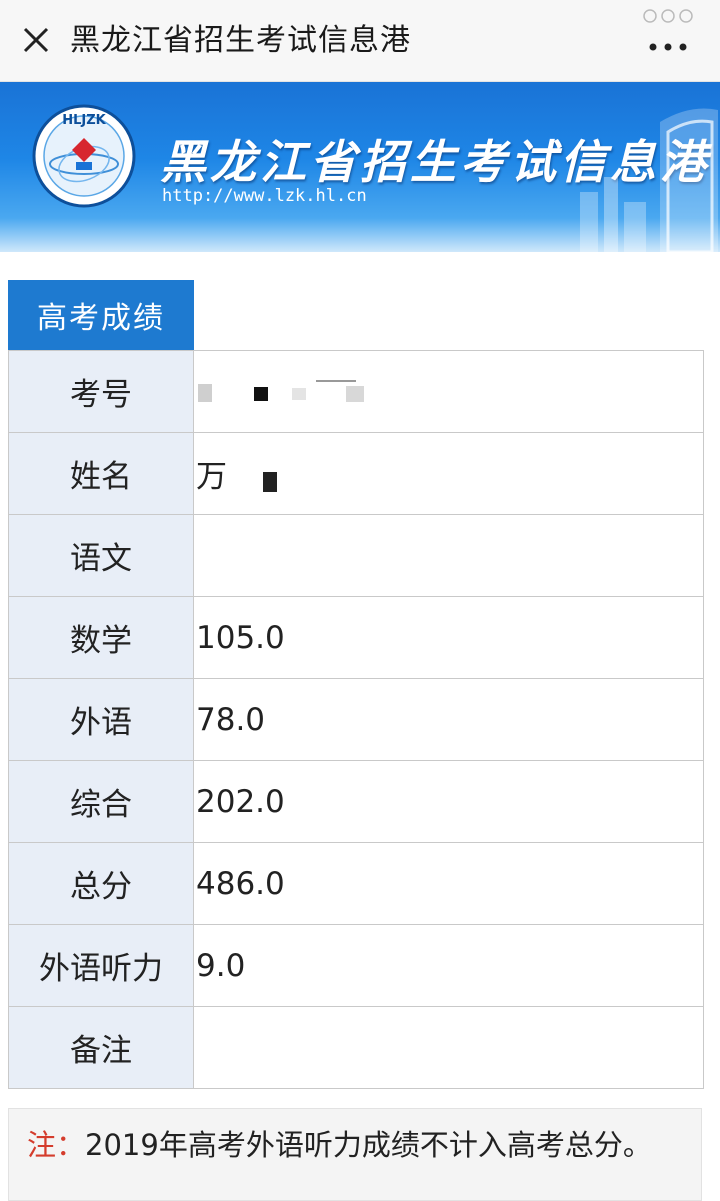 The height and width of the screenshot is (1201, 720). Describe the element at coordinates (221, 965) in the screenshot. I see `row-value-text: 9.0` at that location.